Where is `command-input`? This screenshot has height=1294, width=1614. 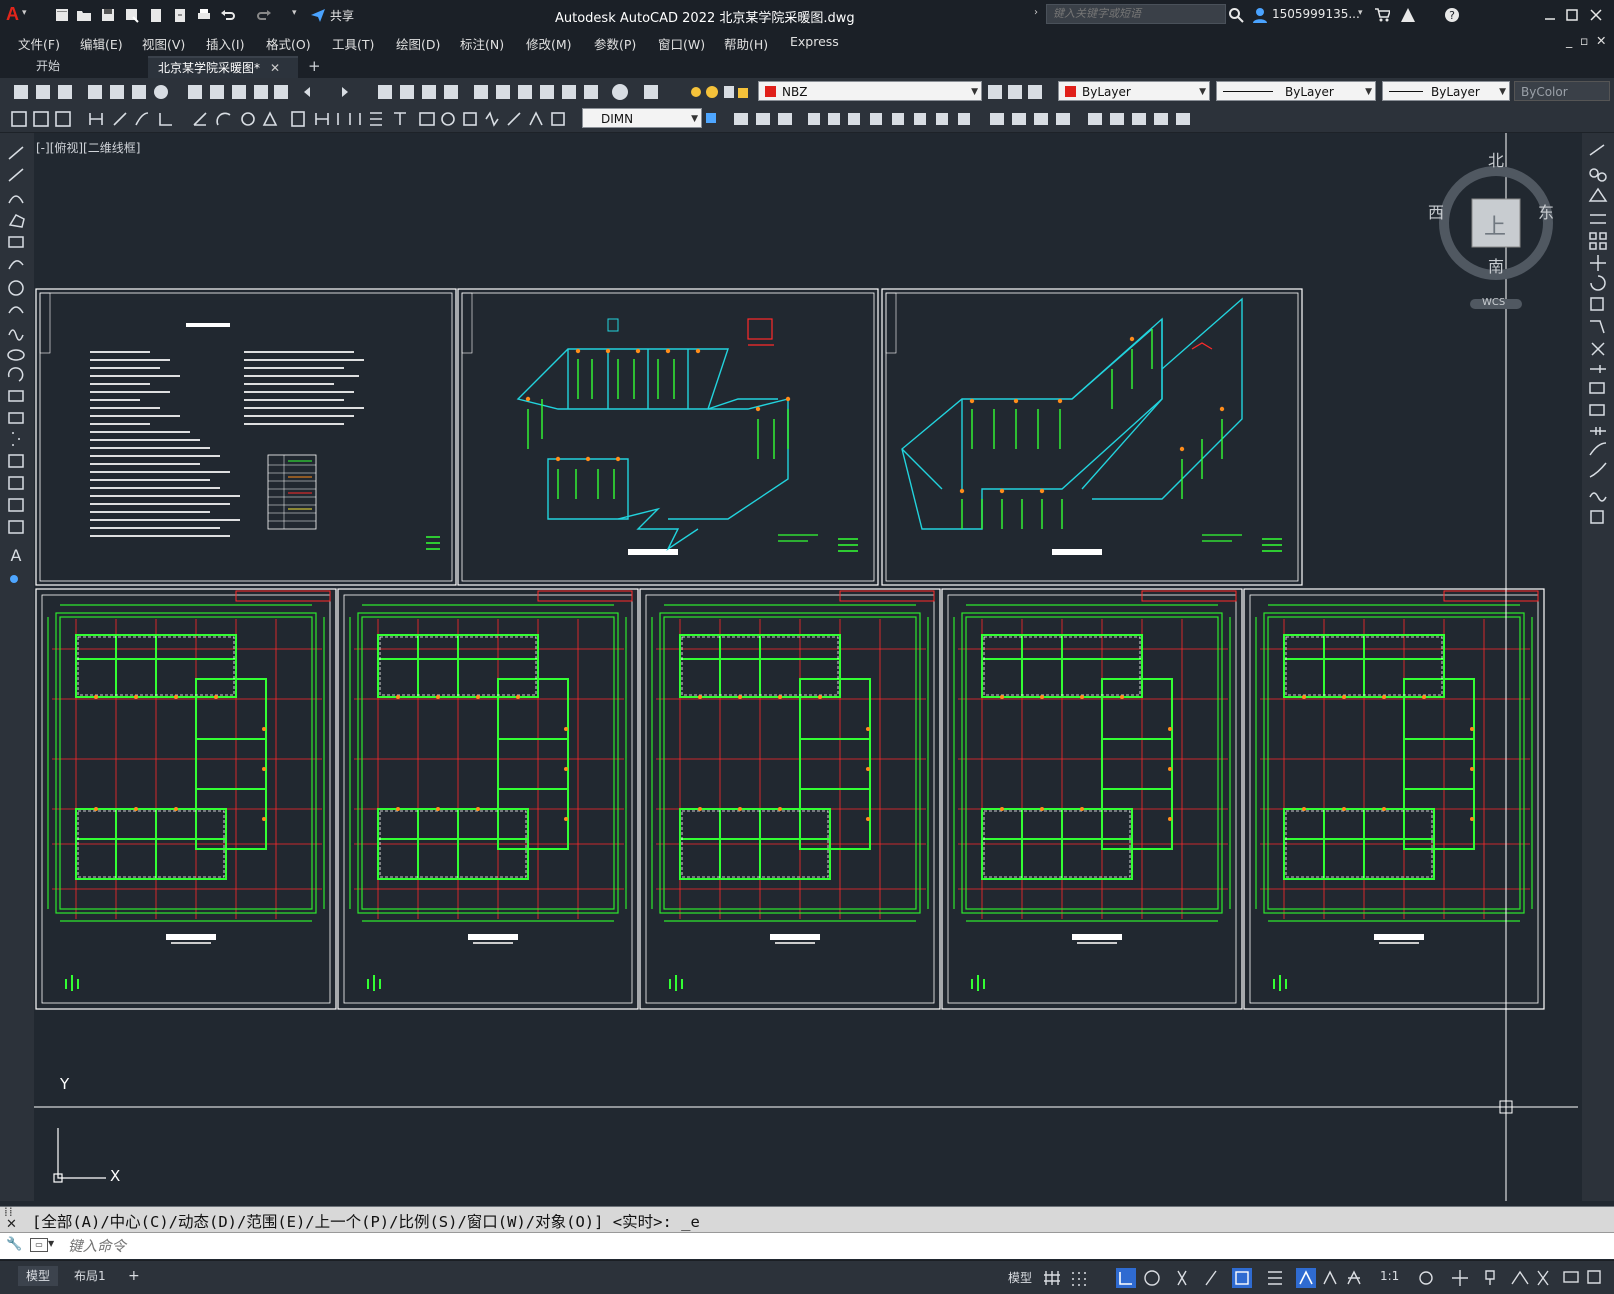 command-input is located at coordinates (818, 1247).